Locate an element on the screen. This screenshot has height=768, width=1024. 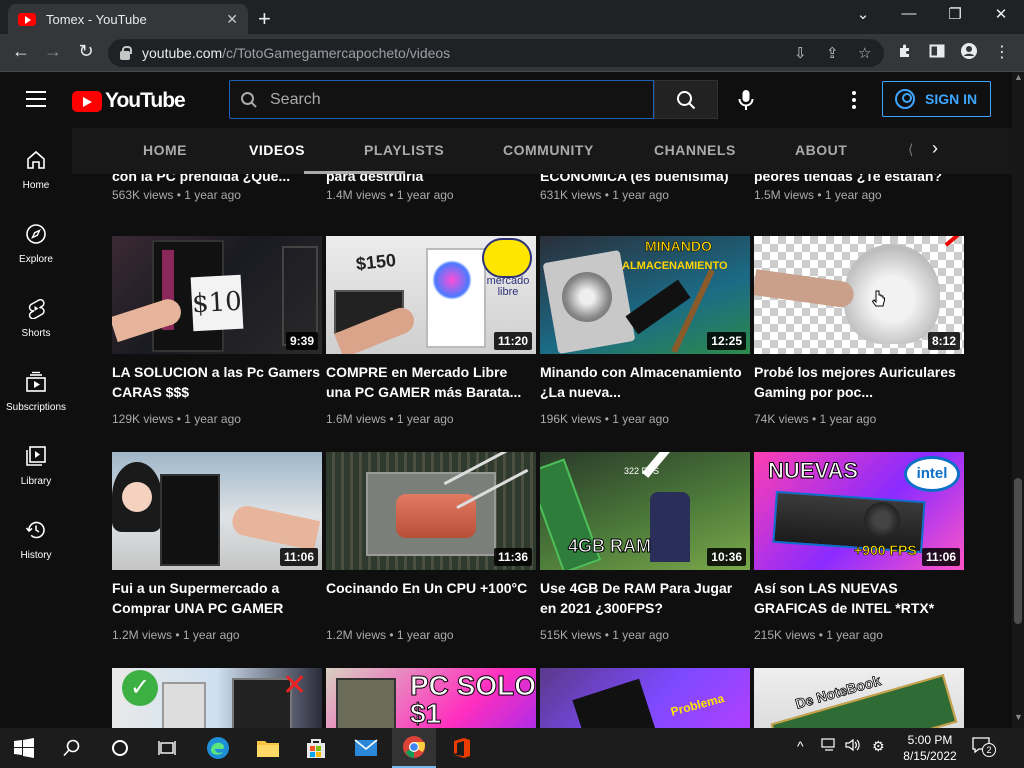
system-clock: 5:00 PM 8/15/2022 is located at coordinates (930, 748).